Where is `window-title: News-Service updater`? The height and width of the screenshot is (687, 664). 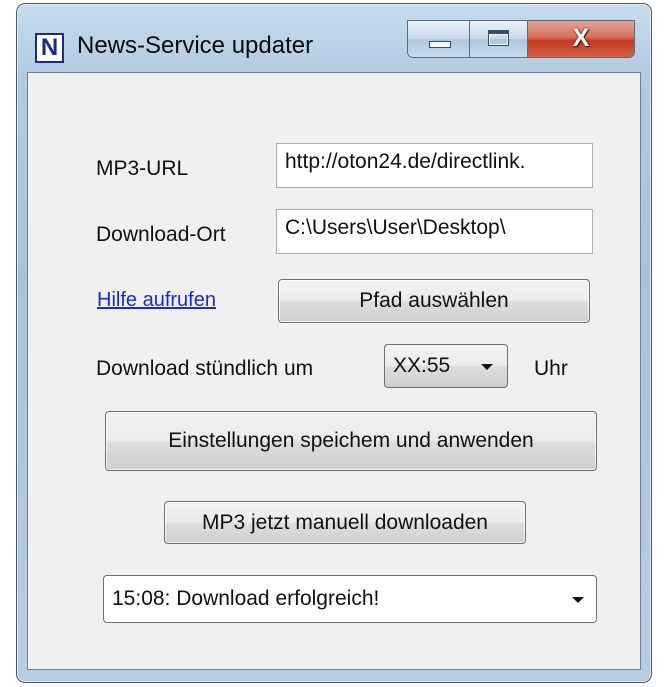
window-title: News-Service updater is located at coordinates (195, 45).